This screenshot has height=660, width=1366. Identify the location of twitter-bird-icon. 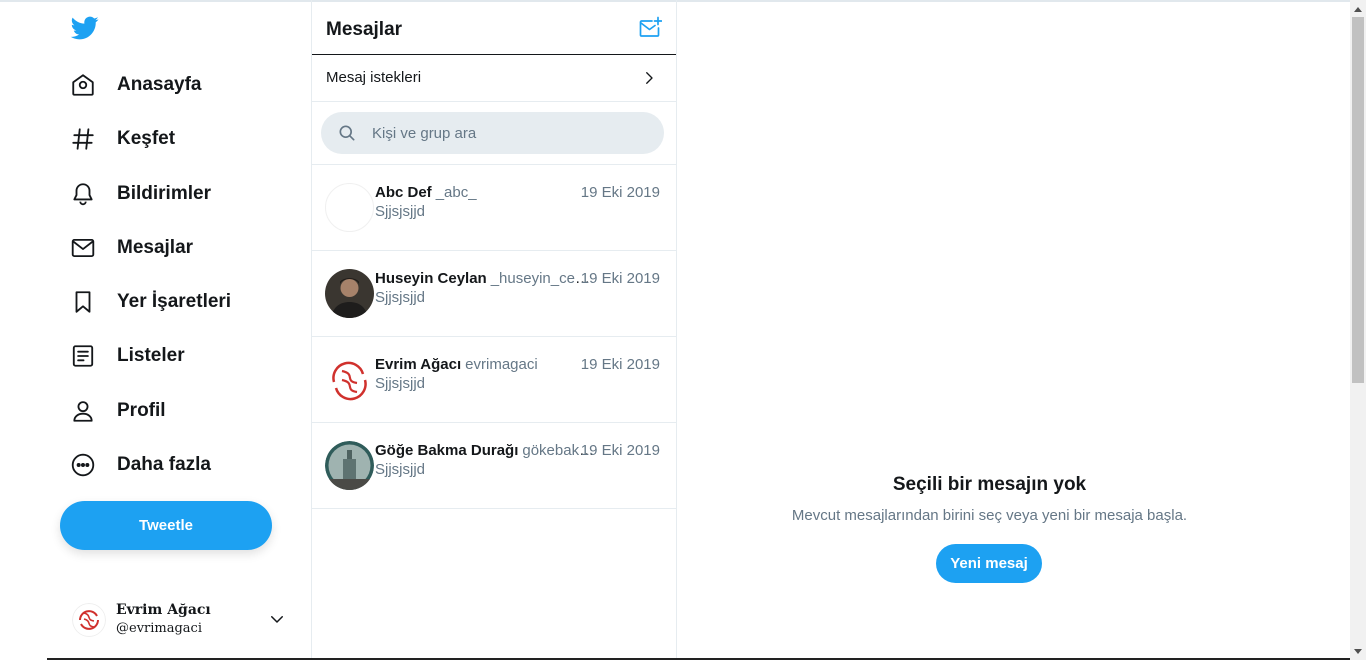
(85, 28).